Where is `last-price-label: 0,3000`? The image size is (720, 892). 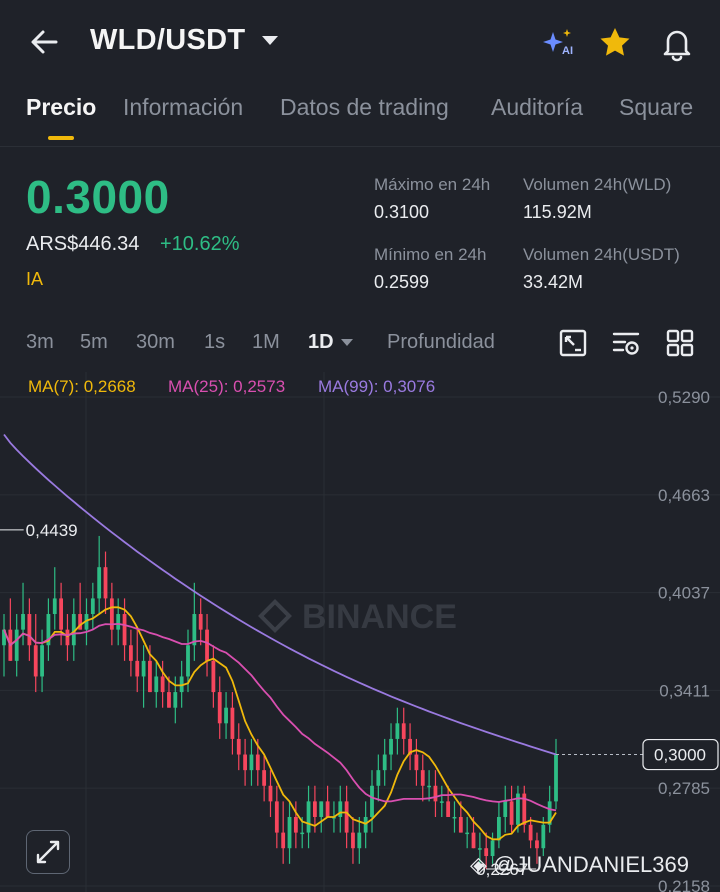
last-price-label: 0,3000 is located at coordinates (680, 755).